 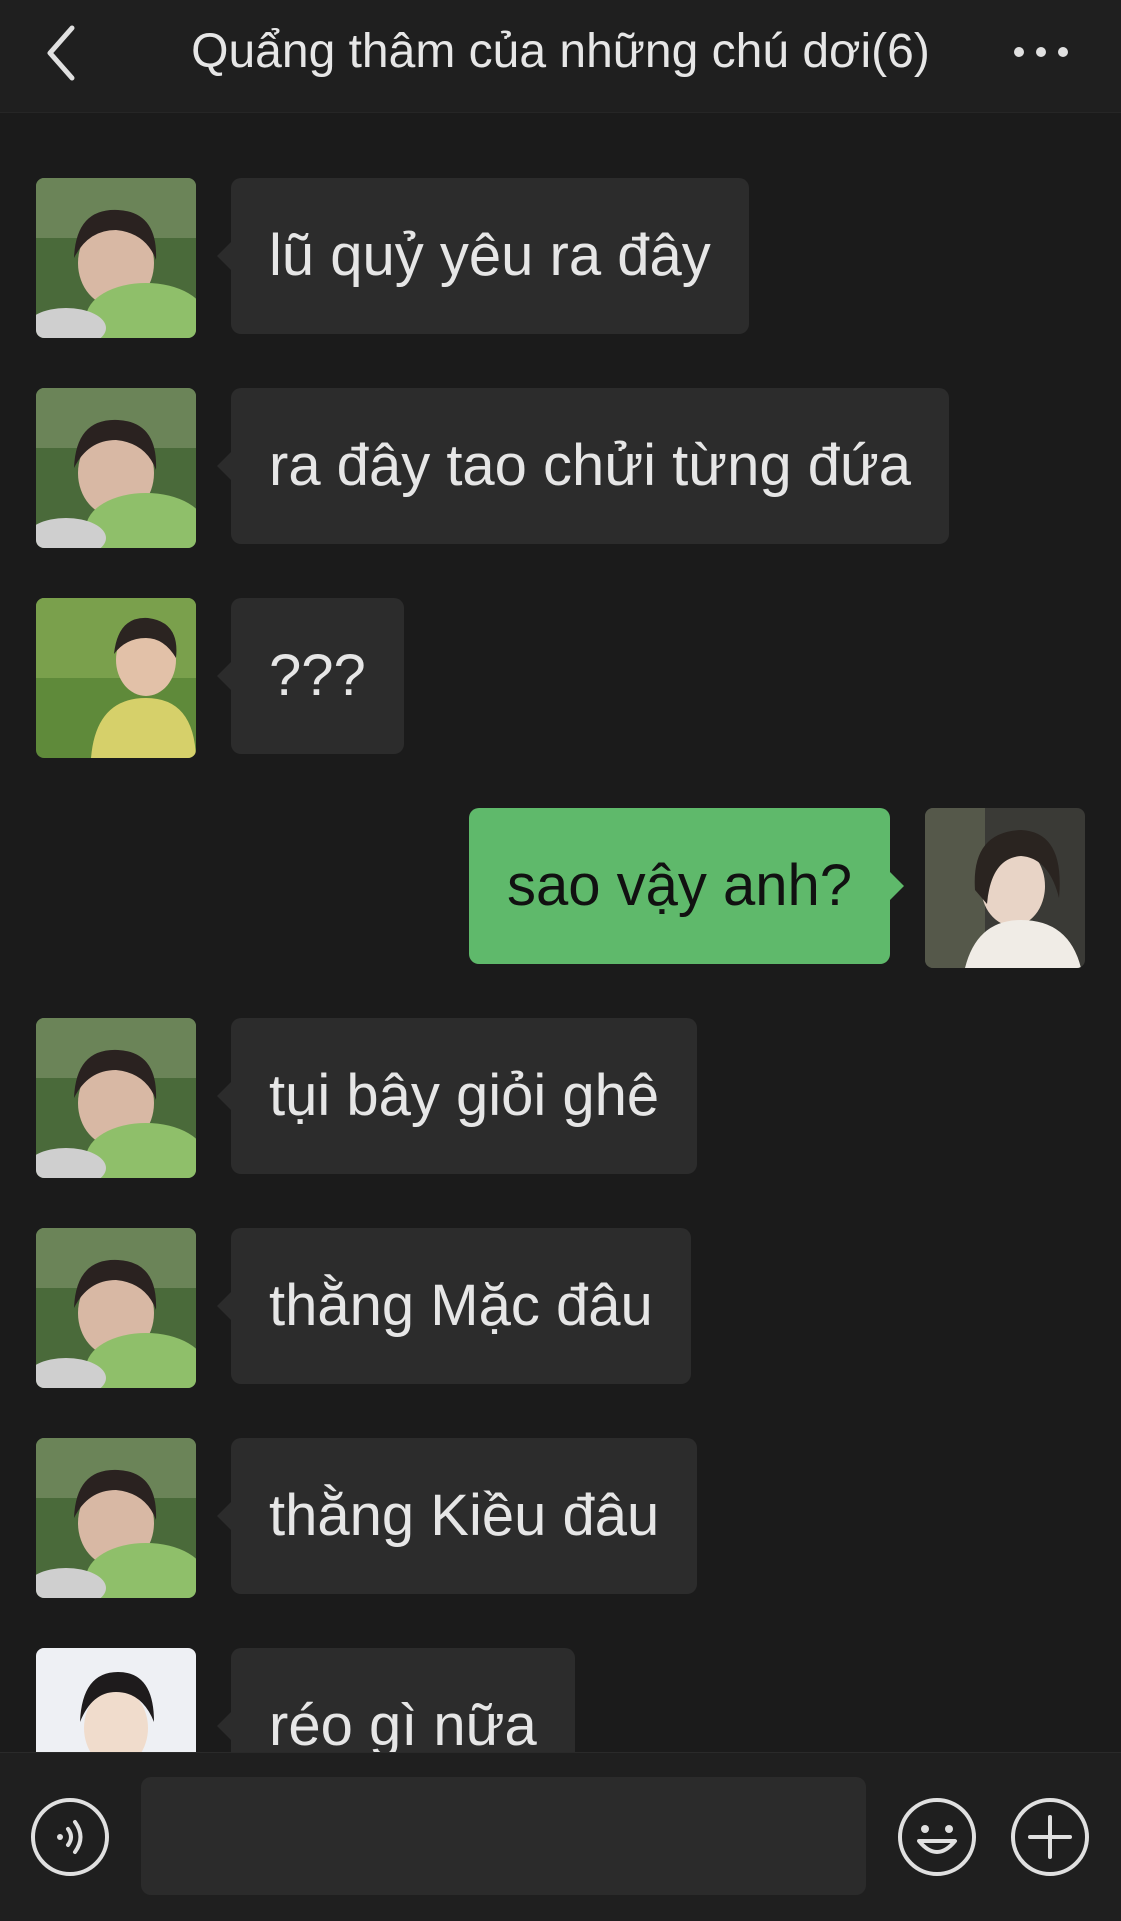 What do you see at coordinates (560, 51) in the screenshot?
I see `chat-title: Quẩng thâm của những chú dơi(6)` at bounding box center [560, 51].